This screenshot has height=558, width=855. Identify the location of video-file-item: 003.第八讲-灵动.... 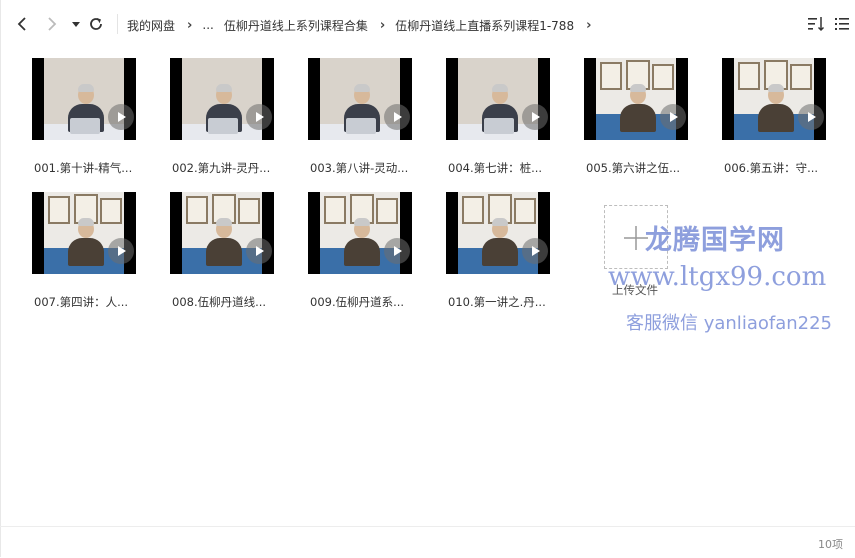
(344, 117).